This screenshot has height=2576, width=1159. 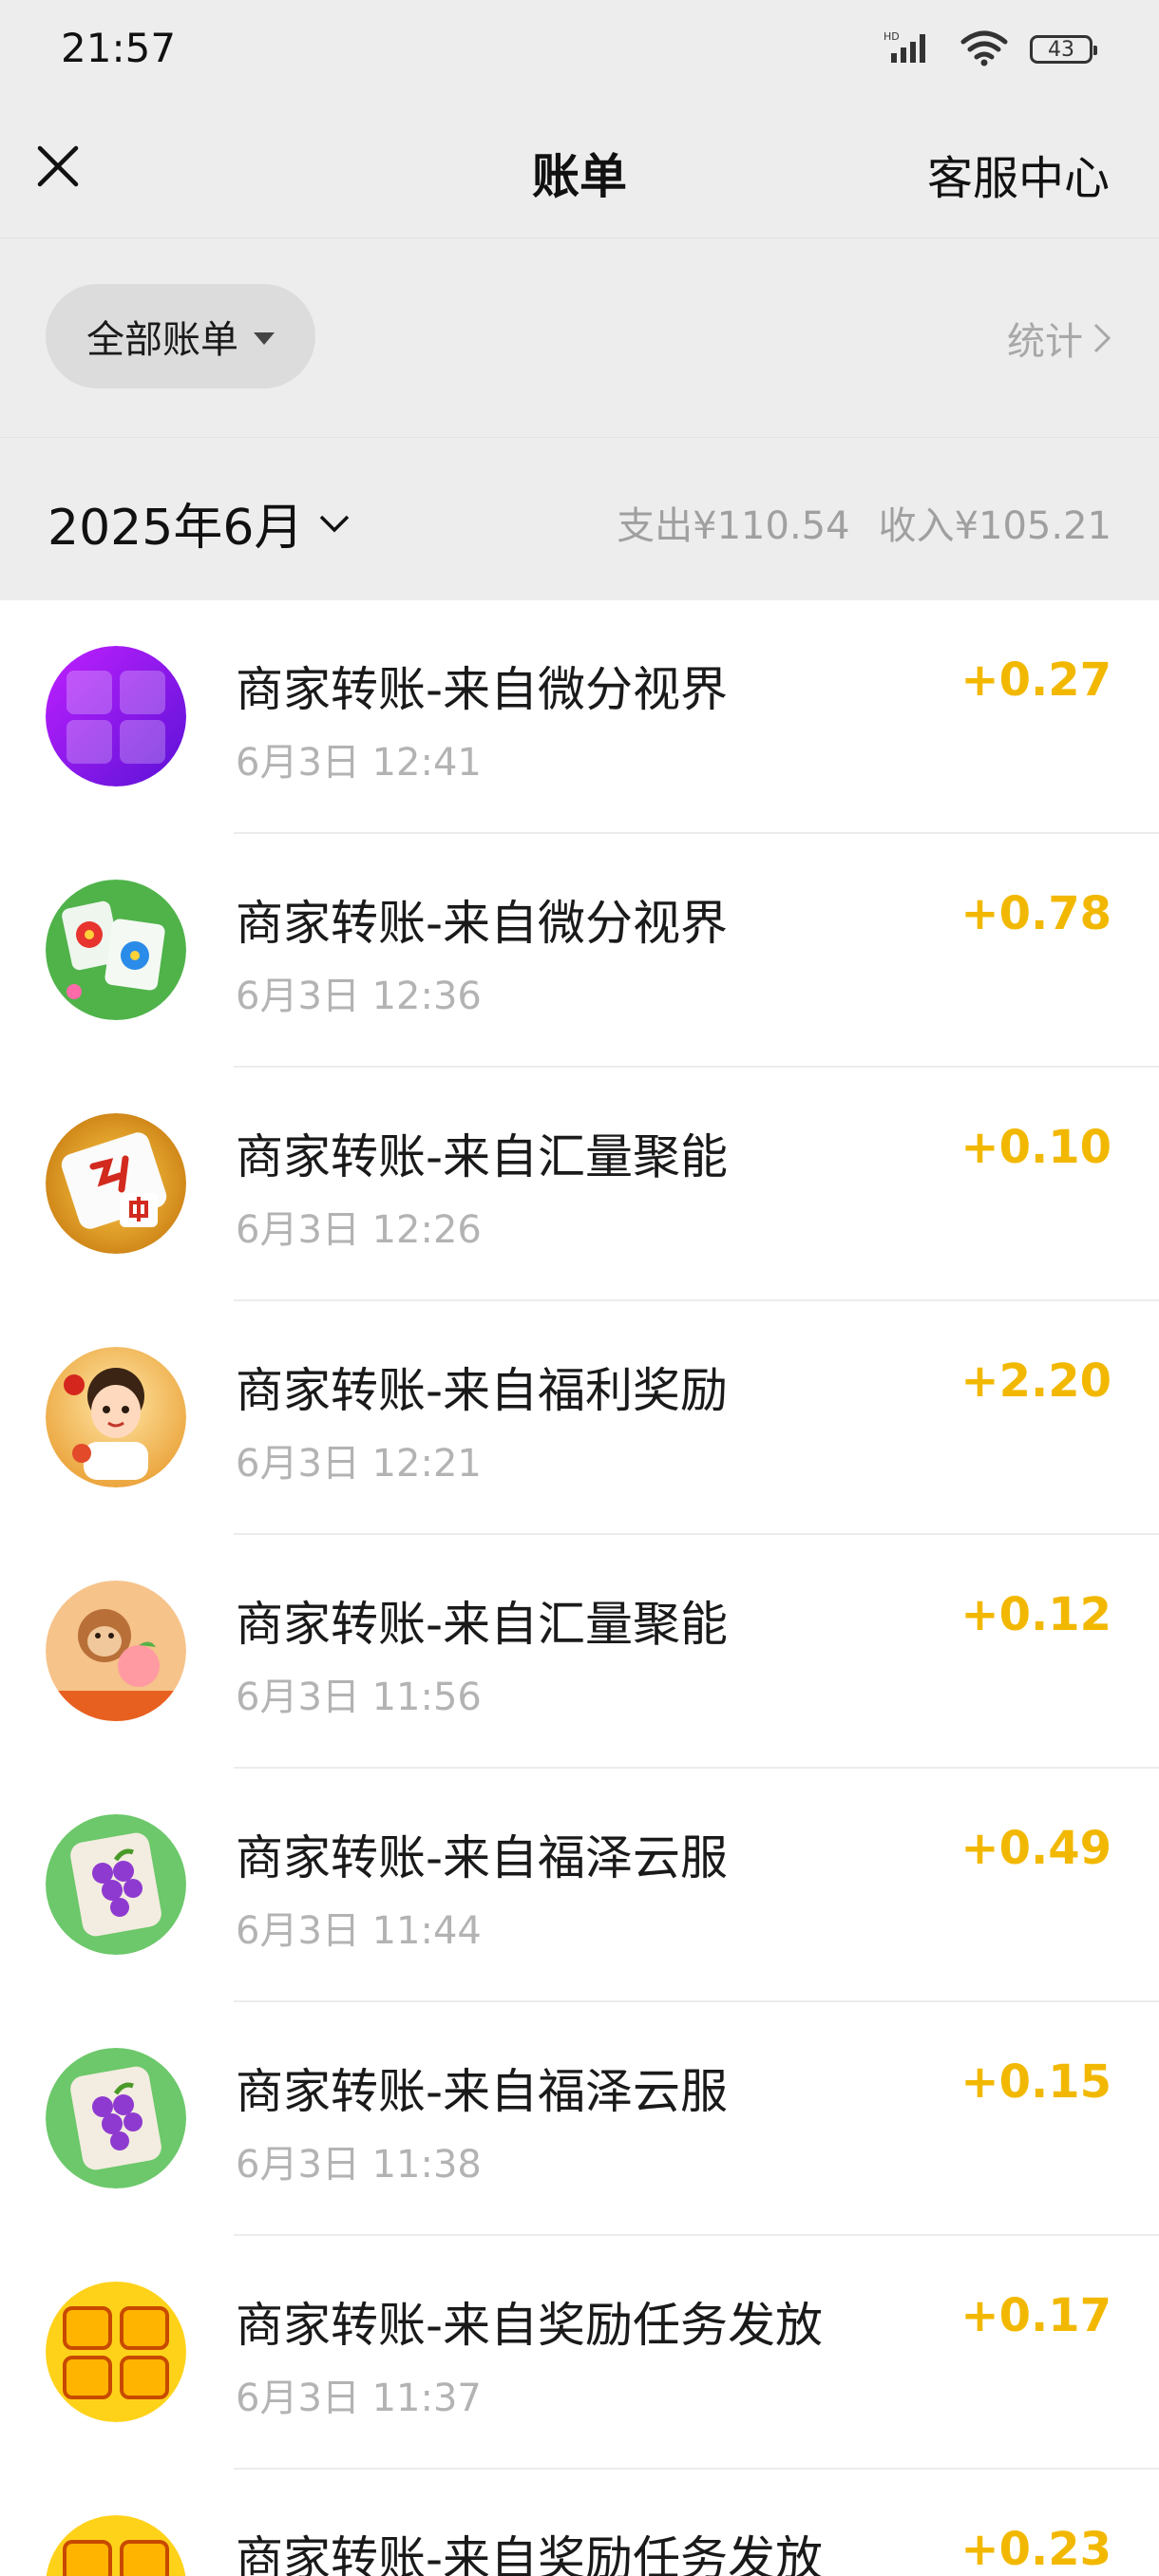 What do you see at coordinates (1036, 1147) in the screenshot?
I see `transaction-amount: +0.10` at bounding box center [1036, 1147].